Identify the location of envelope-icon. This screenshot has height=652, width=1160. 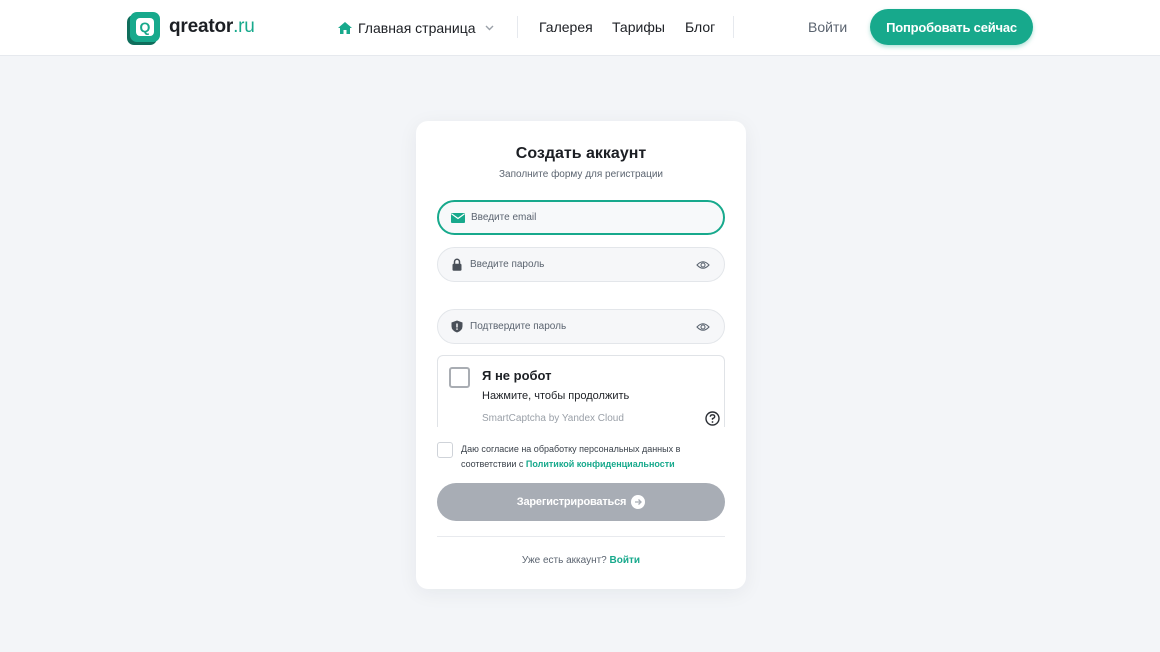
(458, 218).